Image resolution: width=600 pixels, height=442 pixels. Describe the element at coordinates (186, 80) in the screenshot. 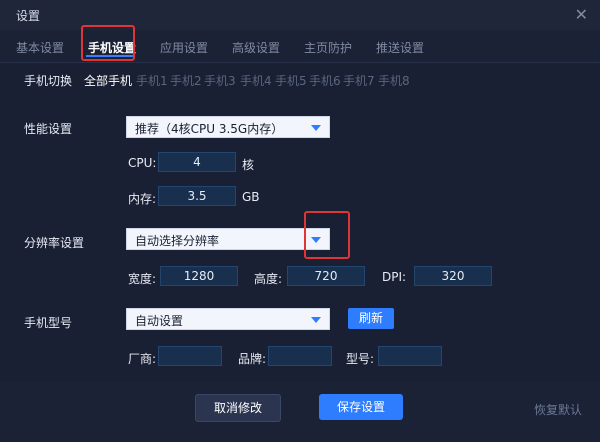

I see `phone-item-2: 手机2` at that location.